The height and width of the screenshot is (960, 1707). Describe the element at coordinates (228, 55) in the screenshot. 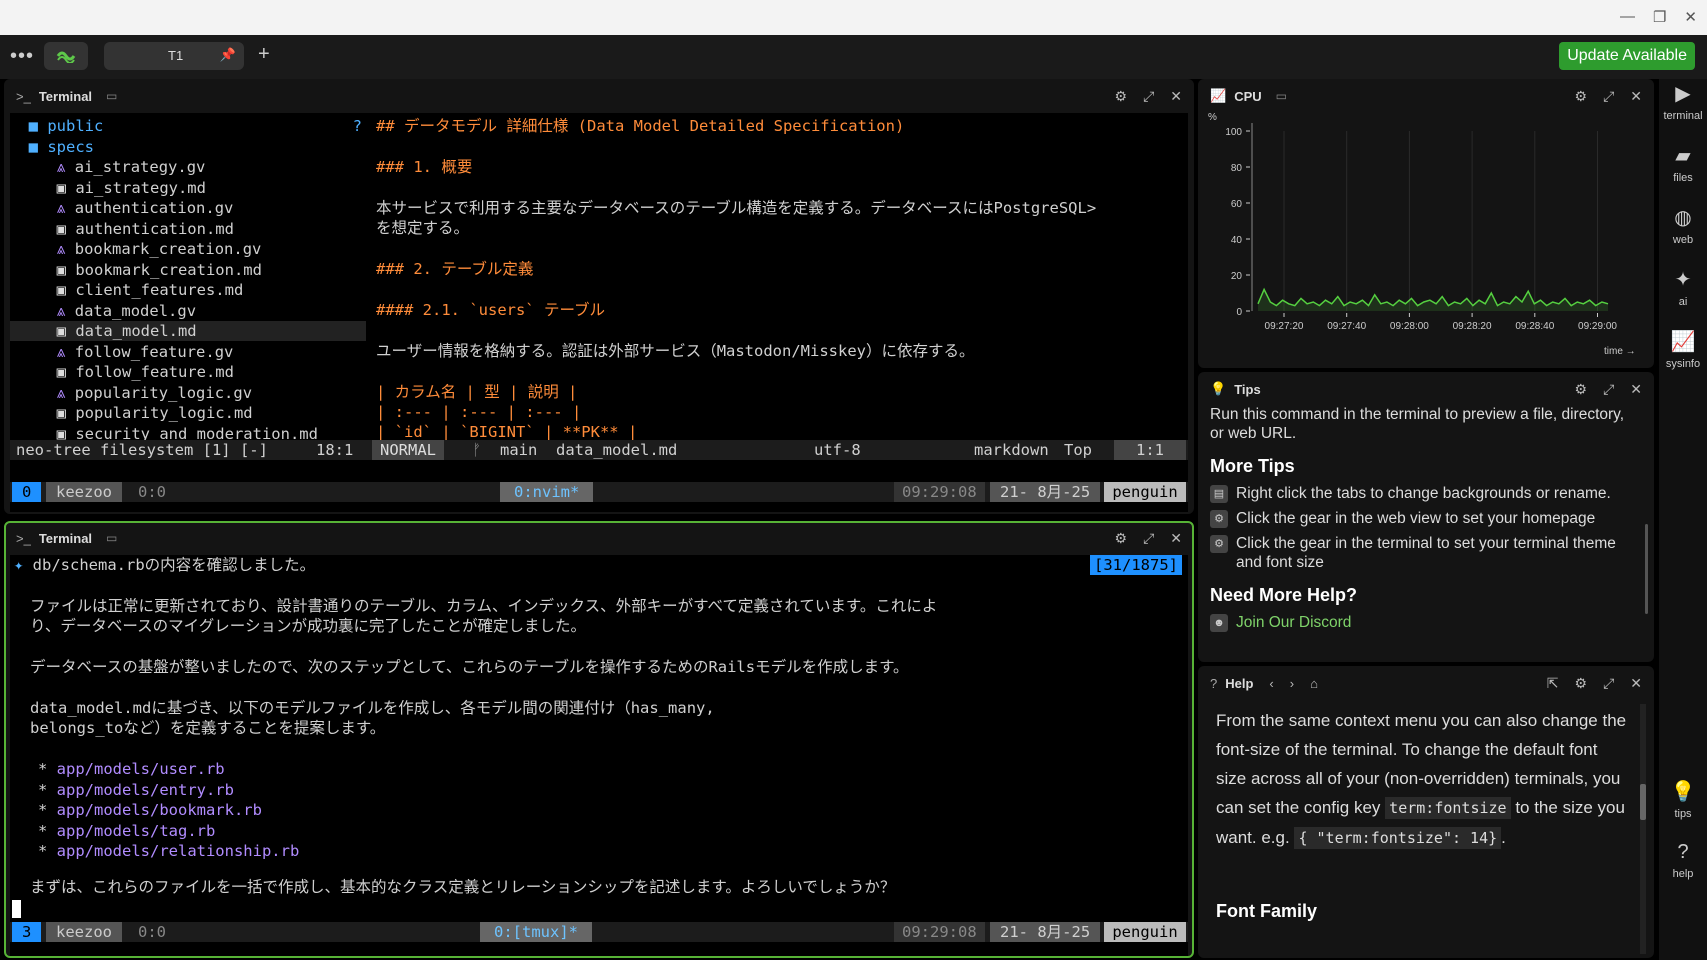

I see `pin-icon: 📌` at that location.